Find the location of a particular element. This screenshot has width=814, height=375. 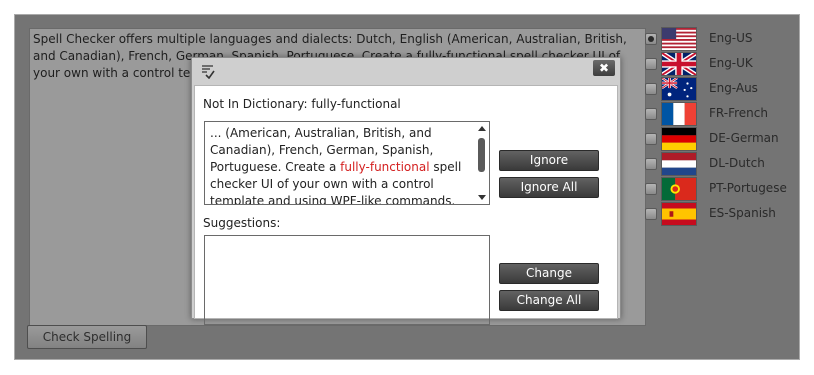

scroll-down-arrow-icon is located at coordinates (482, 197).